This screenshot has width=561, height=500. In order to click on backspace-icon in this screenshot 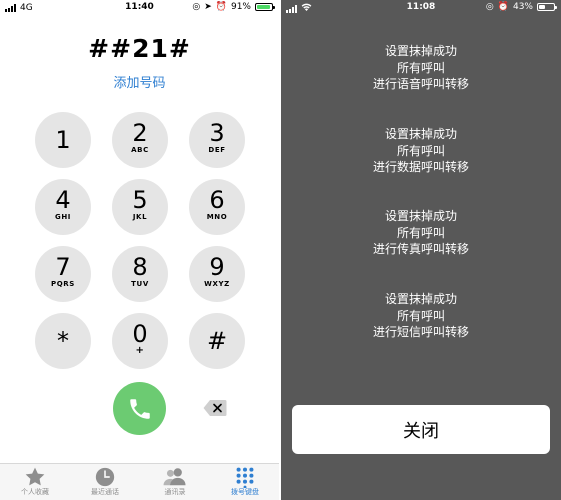, I will do `click(215, 408)`.